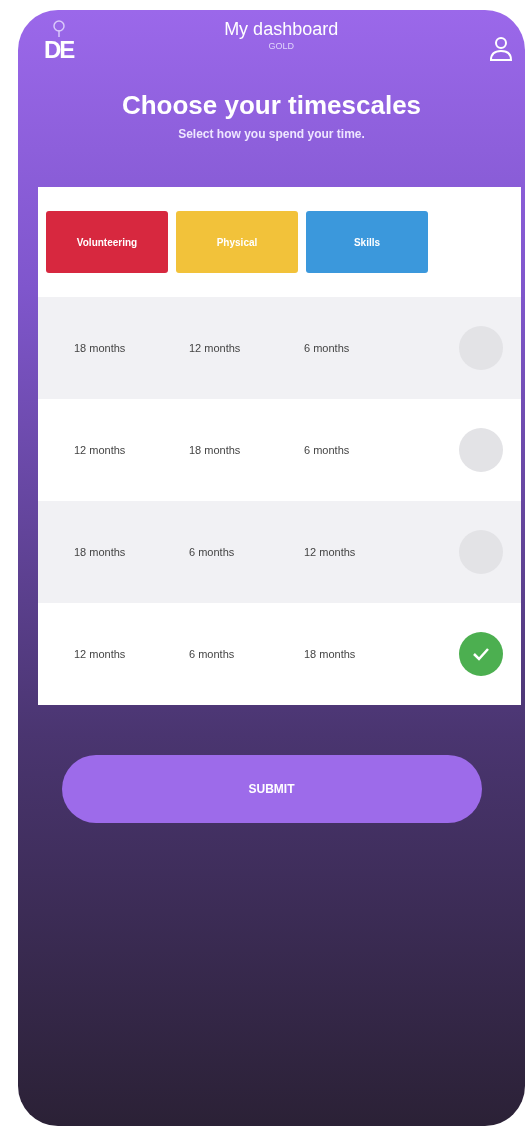  Describe the element at coordinates (271, 134) in the screenshot. I see `instruction-text: Select how you spend your time.` at that location.